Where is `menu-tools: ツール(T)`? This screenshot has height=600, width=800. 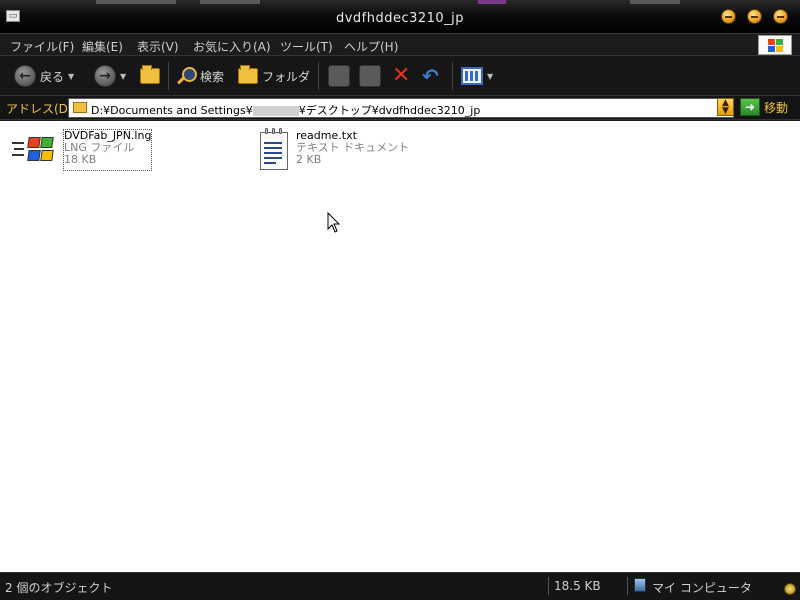 menu-tools: ツール(T) is located at coordinates (306, 46).